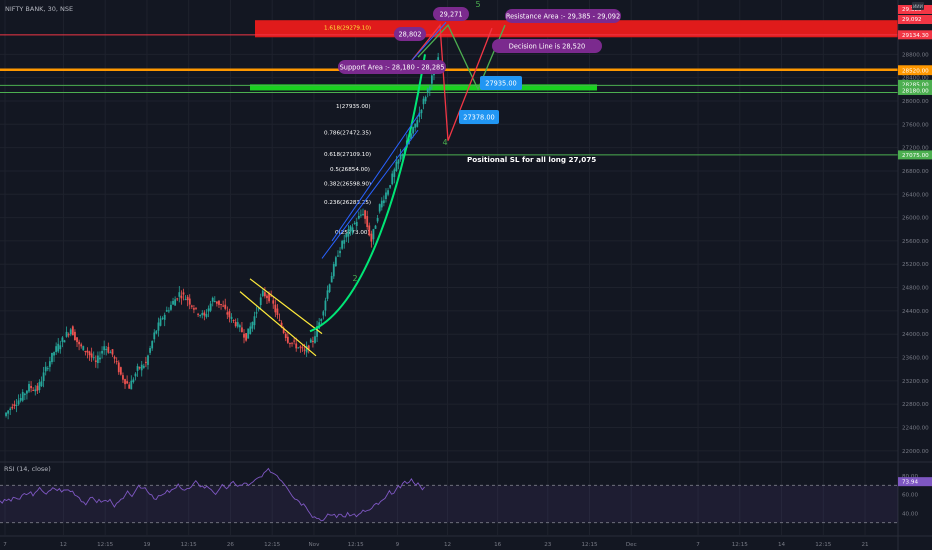 The image size is (932, 550). I want to click on fib-label: 0.618(27109.10), so click(347, 155).